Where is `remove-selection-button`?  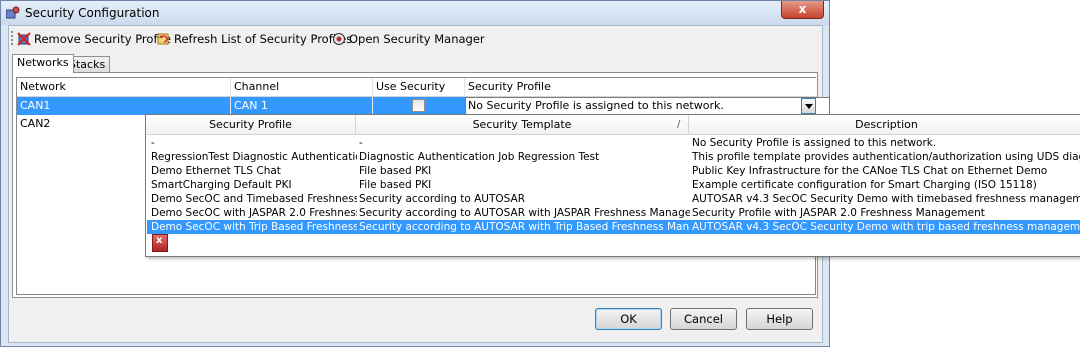 remove-selection-button is located at coordinates (160, 243).